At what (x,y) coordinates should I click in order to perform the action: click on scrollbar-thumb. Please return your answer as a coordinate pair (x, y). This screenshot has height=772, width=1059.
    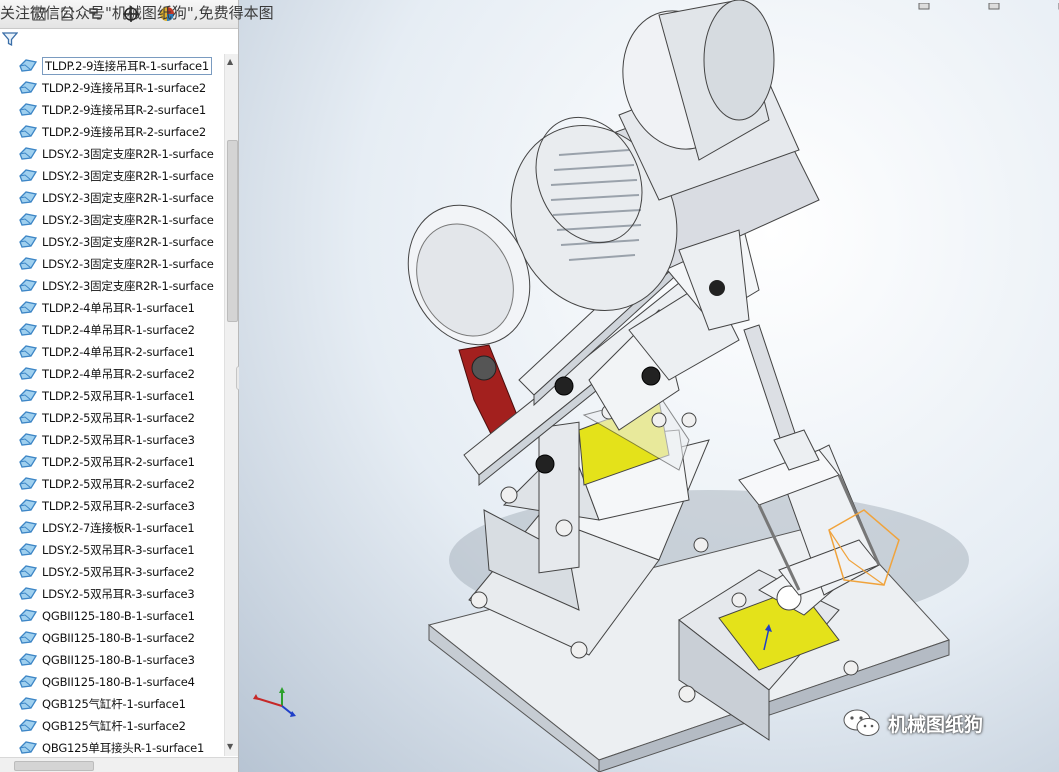
    Looking at the image, I should click on (232, 231).